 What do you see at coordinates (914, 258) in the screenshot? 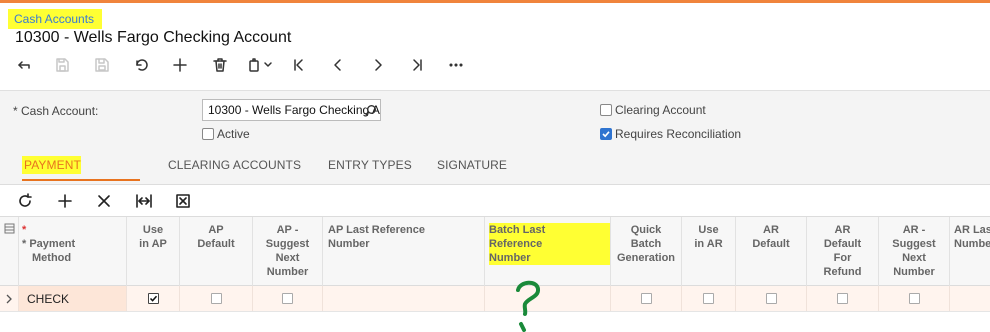
I see `col-ar-suggest-line3: Next` at bounding box center [914, 258].